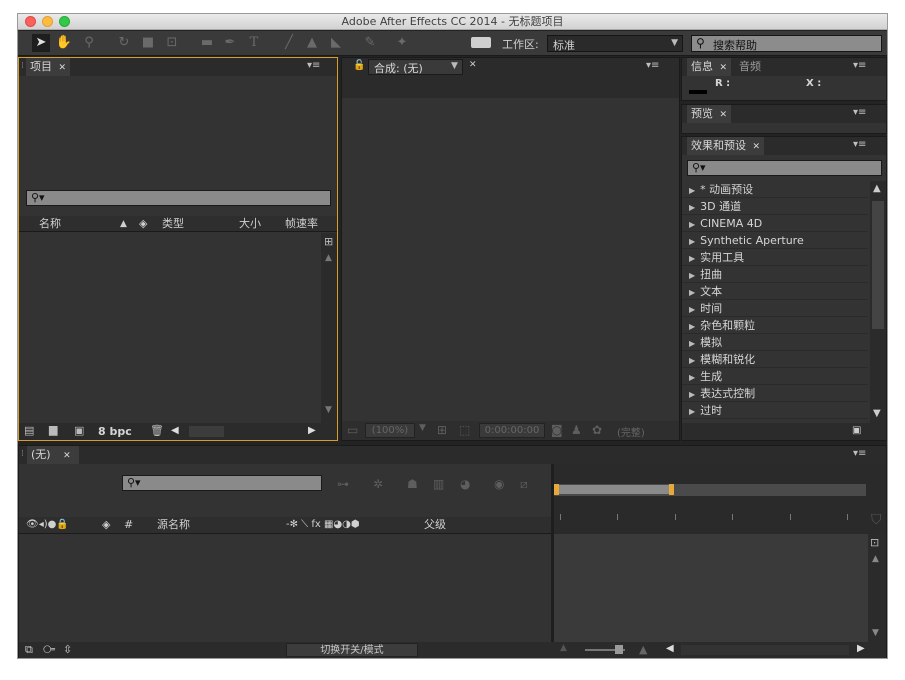 Image resolution: width=905 pixels, height=680 pixels. I want to click on interpret-footage-icon: ▤, so click(29, 430).